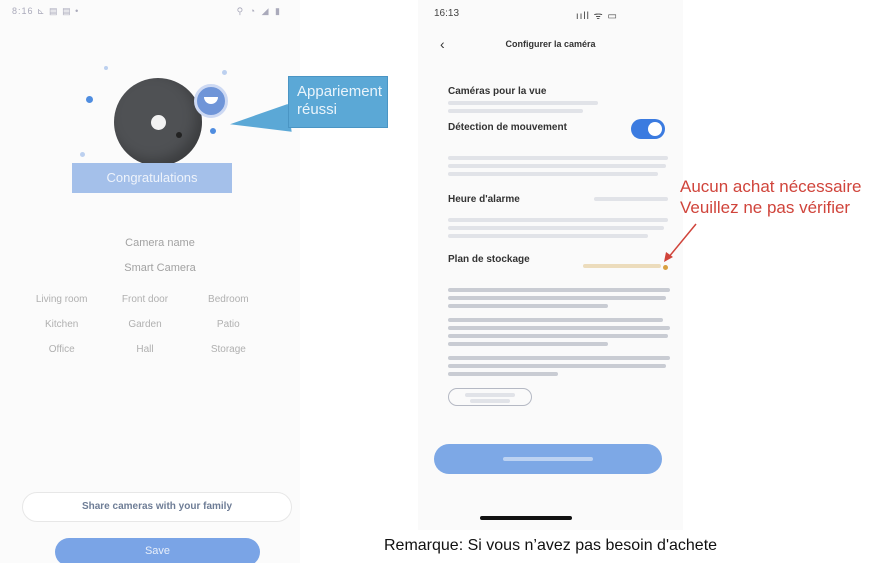 This screenshot has width=879, height=563. I want to click on save-button: Save, so click(157, 550).